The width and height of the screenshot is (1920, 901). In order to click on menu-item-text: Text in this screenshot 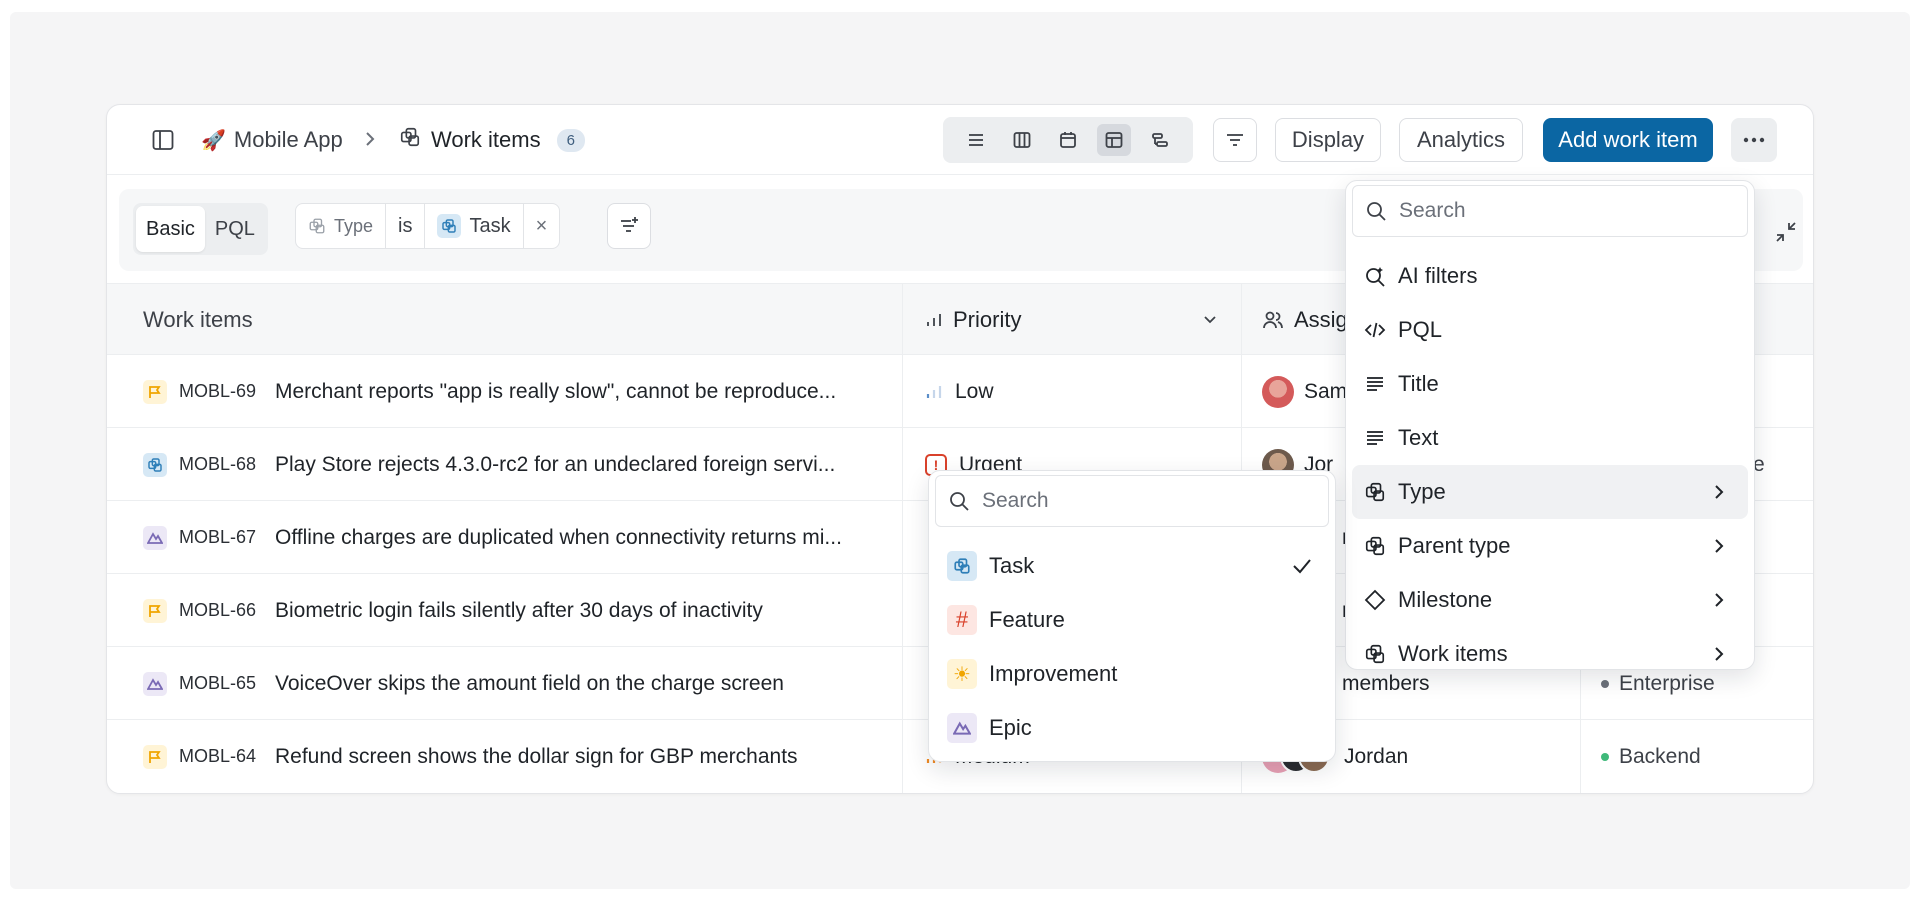, I will do `click(1550, 438)`.